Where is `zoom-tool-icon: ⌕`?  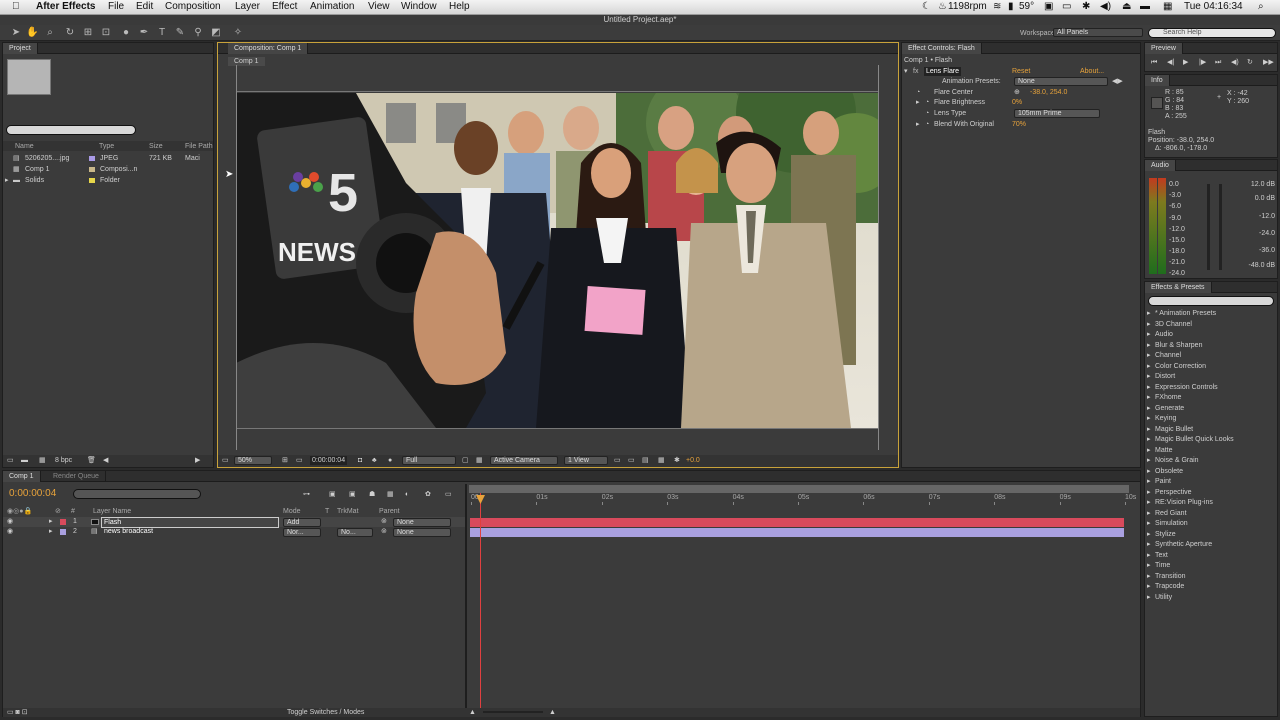 zoom-tool-icon: ⌕ is located at coordinates (50, 33).